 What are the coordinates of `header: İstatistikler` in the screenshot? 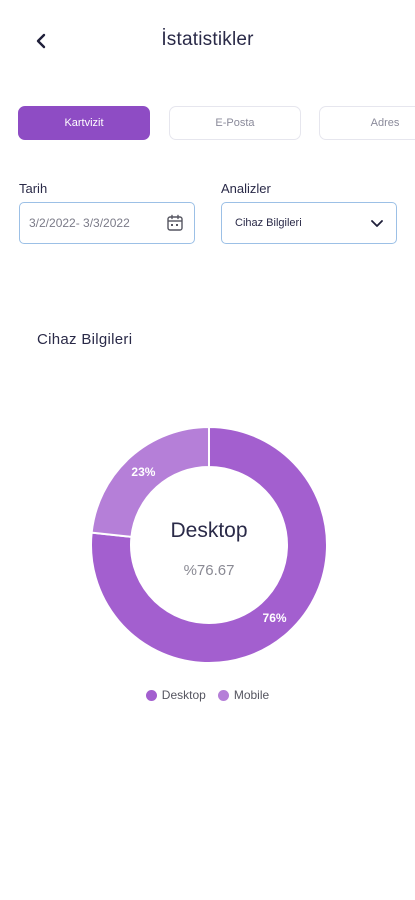 It's located at (207, 40).